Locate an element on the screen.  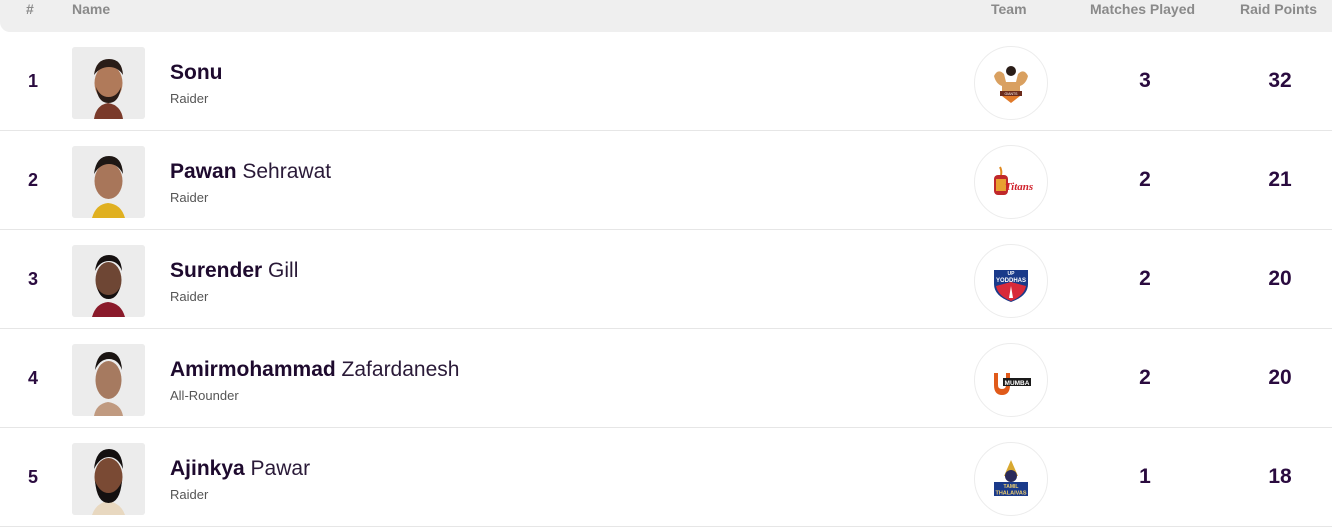
u-mumba-logo-icon: MUMBA is located at coordinates (1012, 384).